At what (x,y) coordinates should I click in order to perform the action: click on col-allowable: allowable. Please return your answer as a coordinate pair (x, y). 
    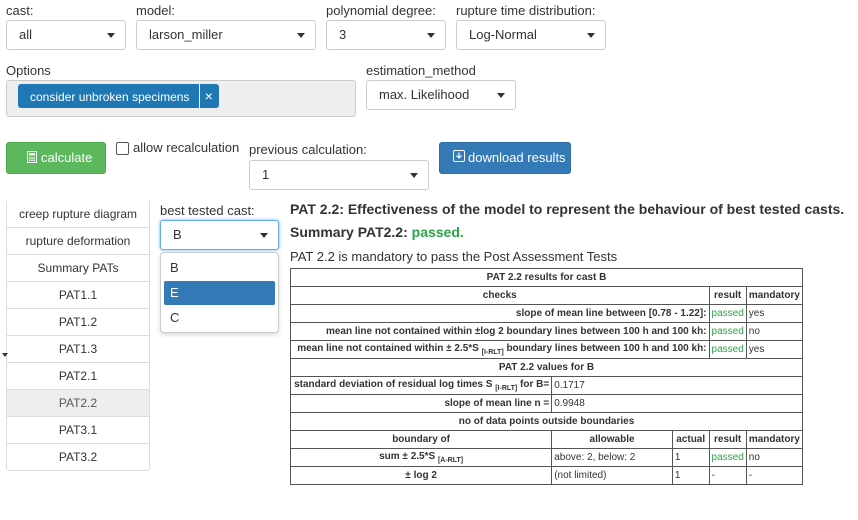
    Looking at the image, I should click on (612, 439).